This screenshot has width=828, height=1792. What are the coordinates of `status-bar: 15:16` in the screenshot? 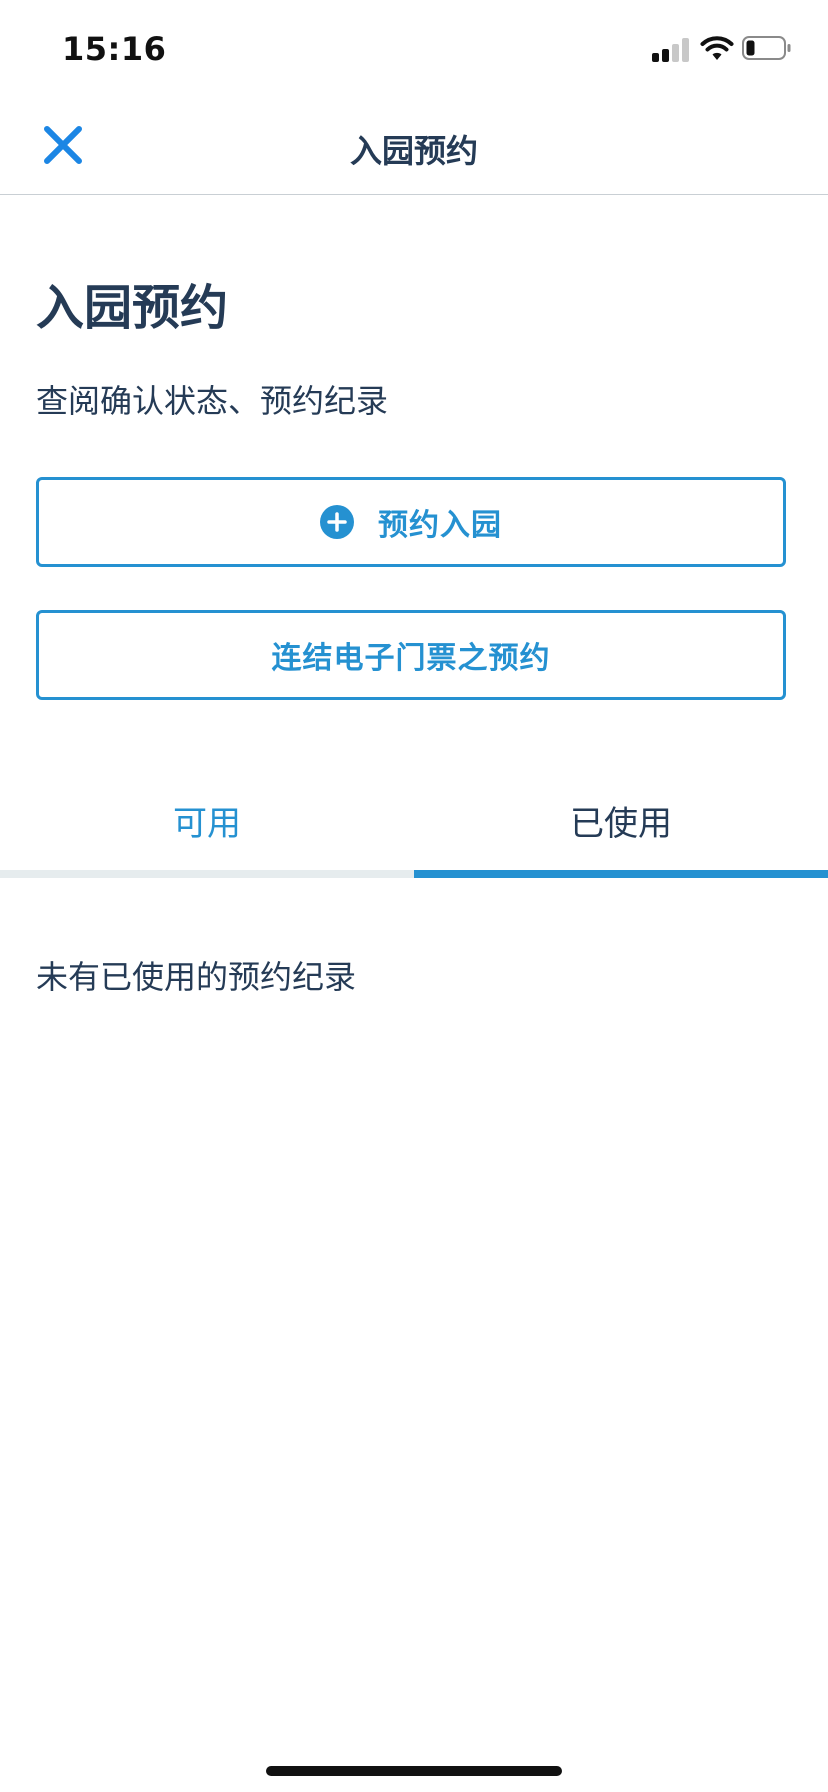 It's located at (414, 49).